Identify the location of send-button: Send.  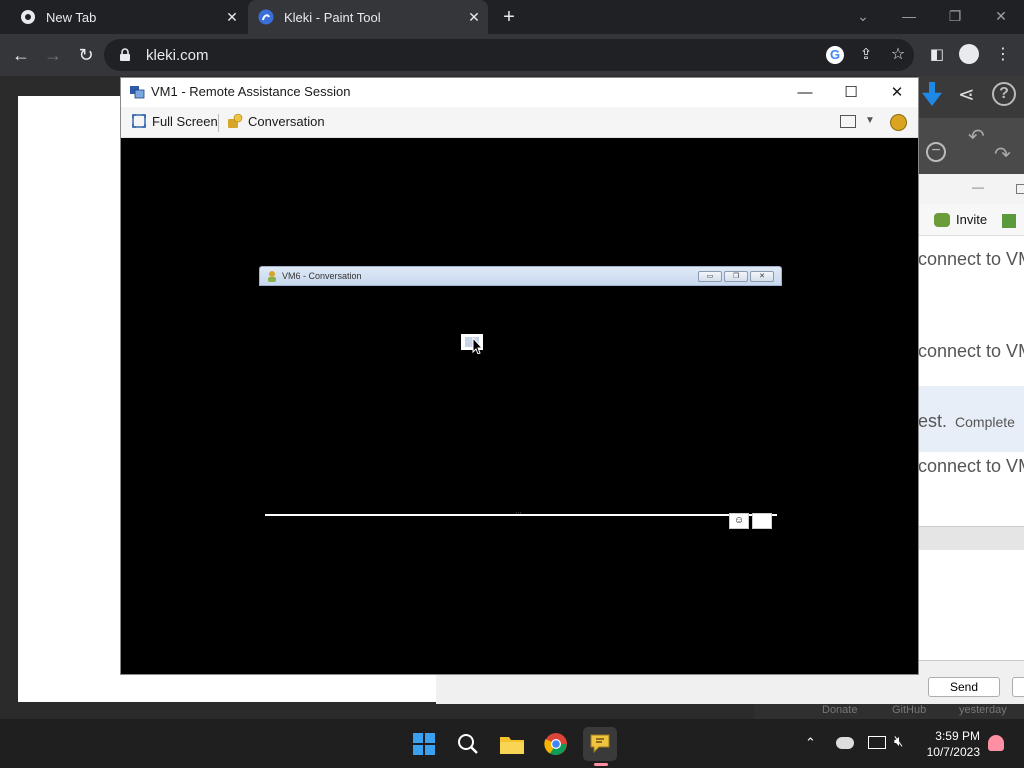
(964, 687).